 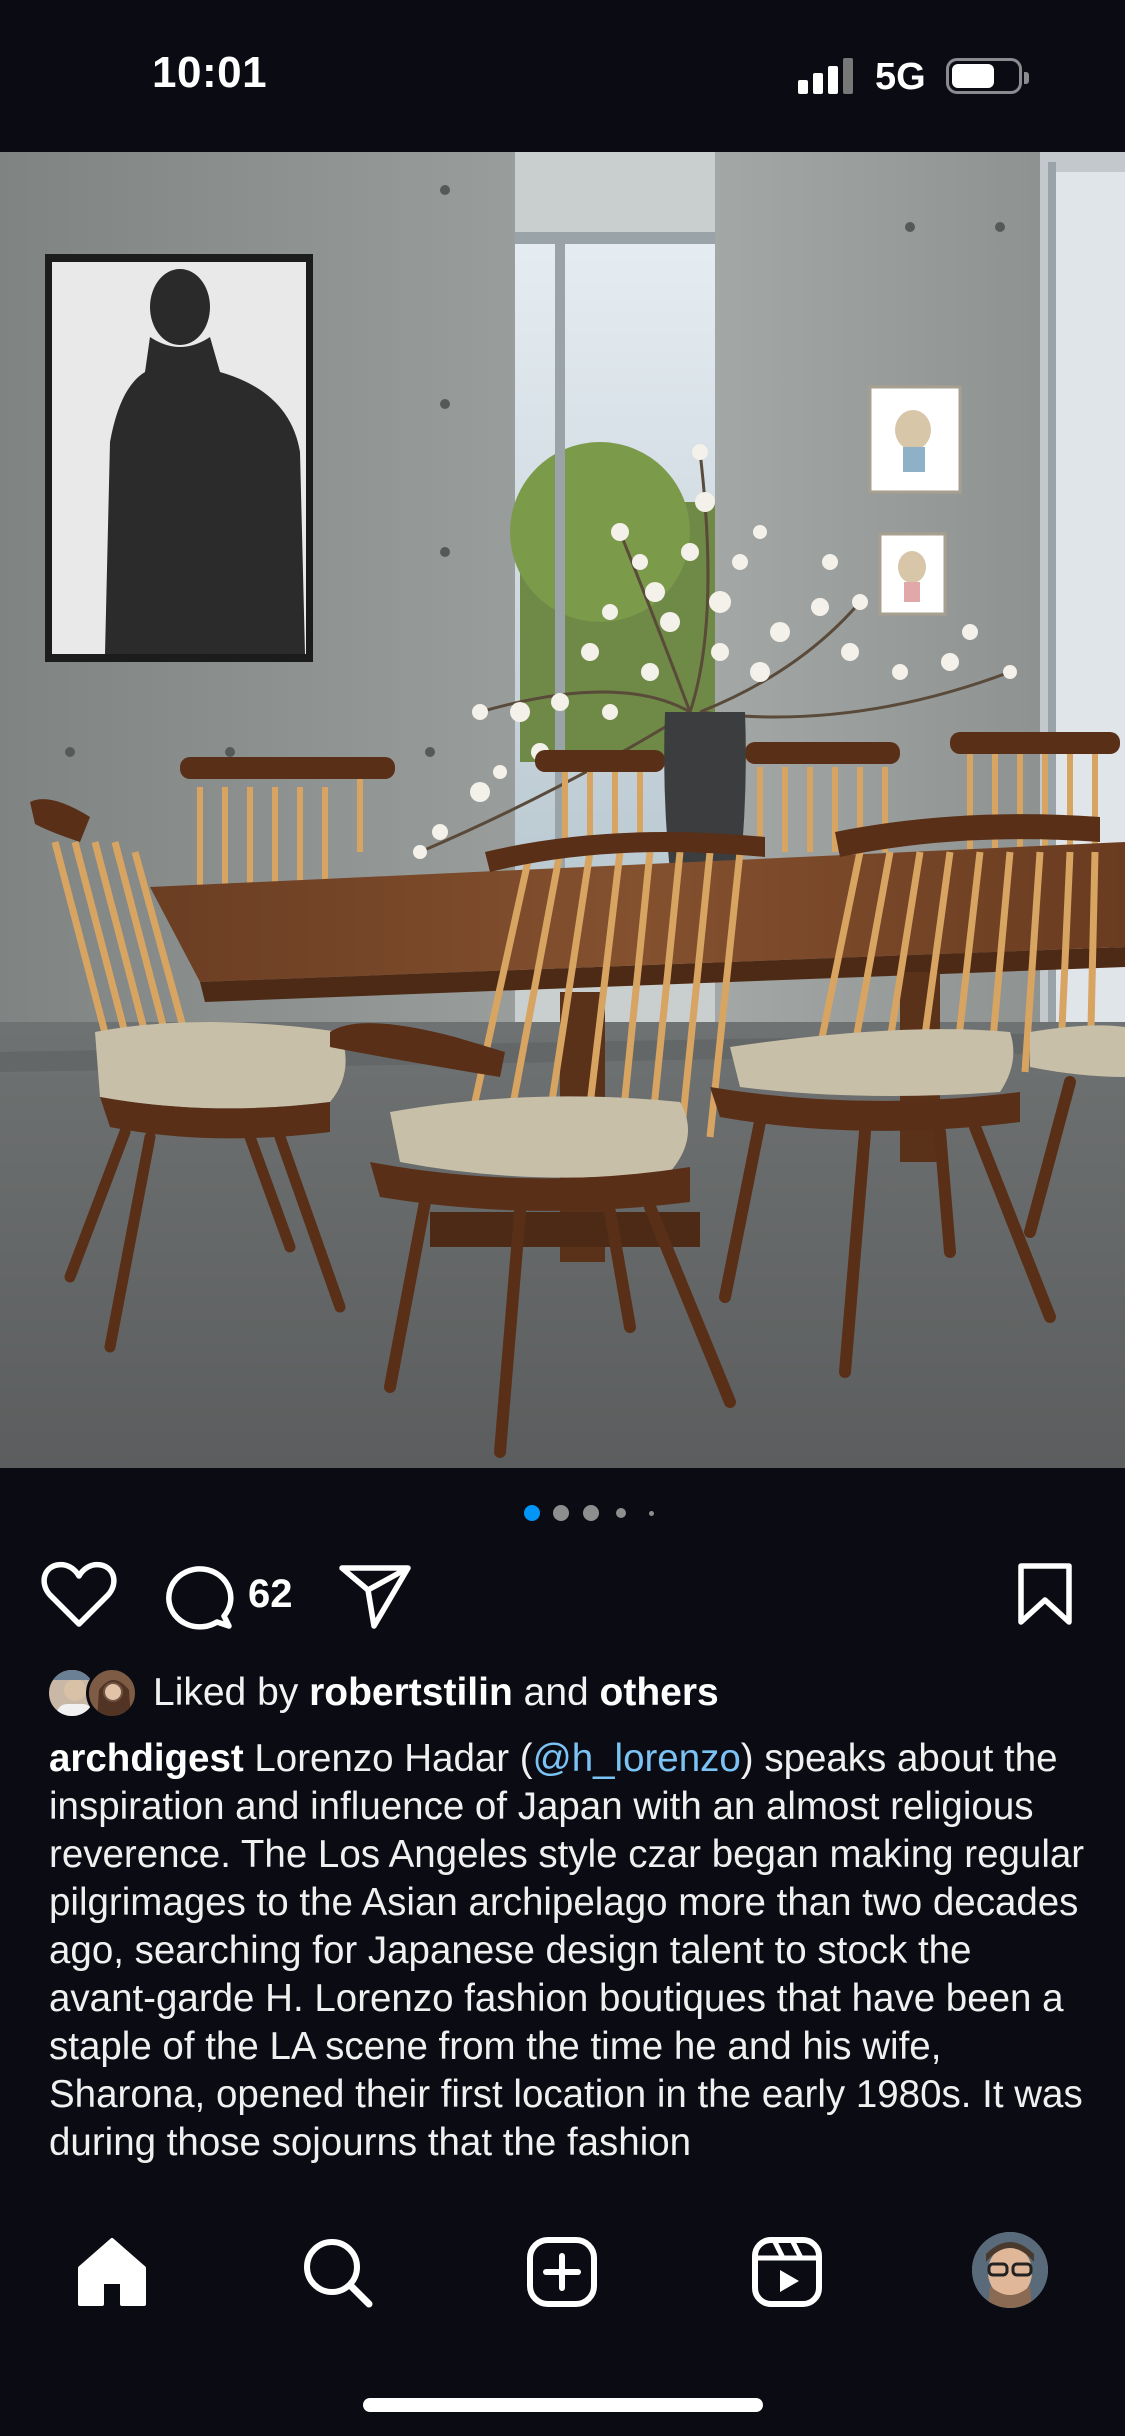 I want to click on carousel-indicator, so click(x=562, y=1513).